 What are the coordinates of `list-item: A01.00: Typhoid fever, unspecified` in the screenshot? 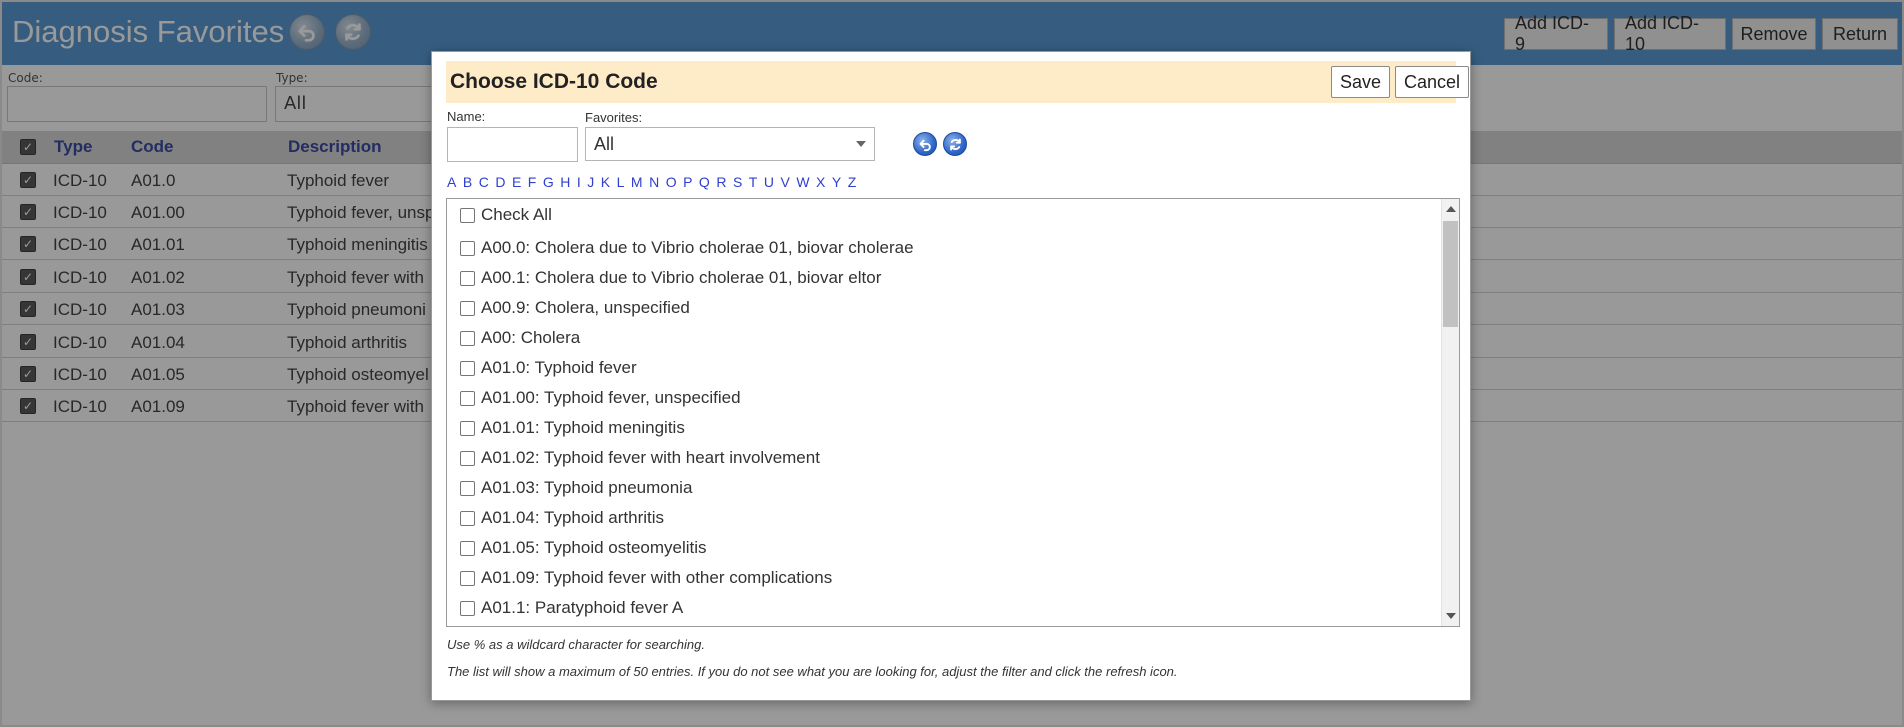 It's located at (600, 398).